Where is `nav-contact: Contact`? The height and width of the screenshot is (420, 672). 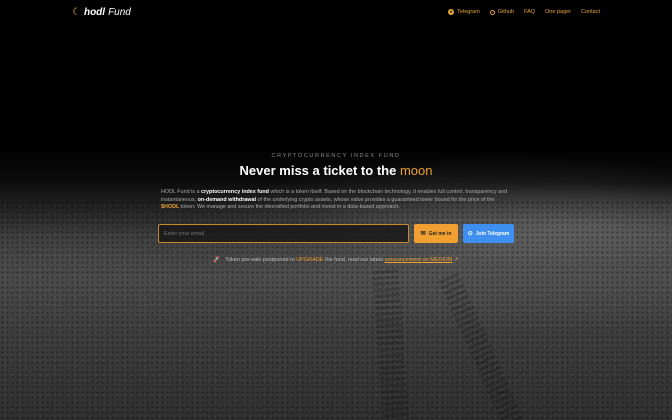
nav-contact: Contact is located at coordinates (590, 12).